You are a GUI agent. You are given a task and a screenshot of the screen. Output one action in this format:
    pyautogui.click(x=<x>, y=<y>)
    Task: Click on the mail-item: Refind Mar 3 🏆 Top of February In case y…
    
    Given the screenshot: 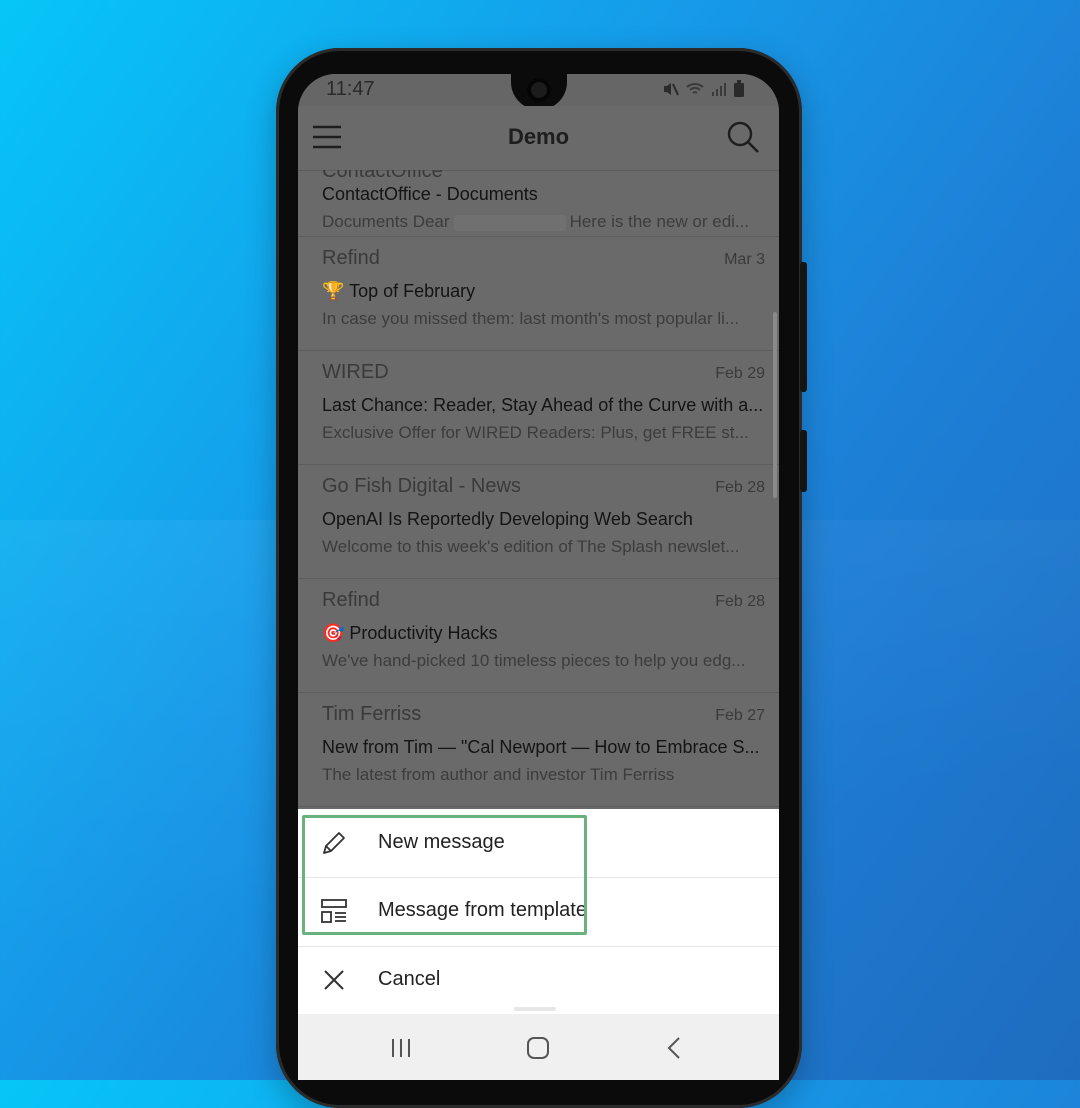 What is the action you would take?
    pyautogui.click(x=538, y=294)
    